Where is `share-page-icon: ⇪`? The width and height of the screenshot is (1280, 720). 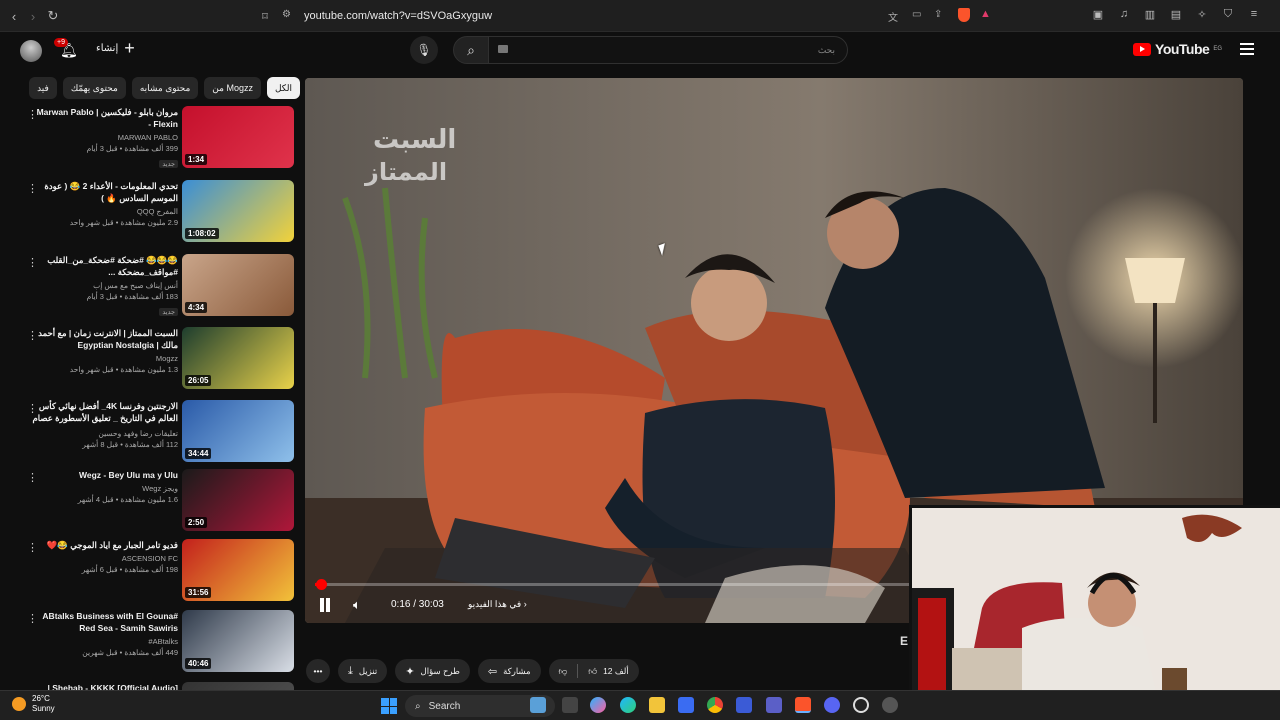
share-page-icon: ⇪ is located at coordinates (938, 14).